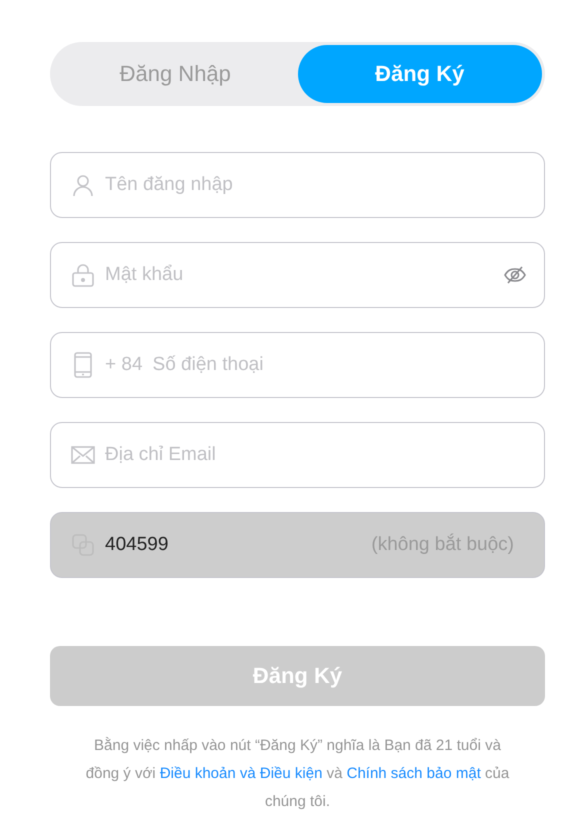 This screenshot has width=587, height=835. I want to click on terms-text: Bằng việc nhấp vào nút “Đăng Ký” nghĩa là Bạn đã 21 tuổi và đồng ý với Điều khoản và Điều kiện và Chính sách bảo mật của chúng tôi., so click(297, 774).